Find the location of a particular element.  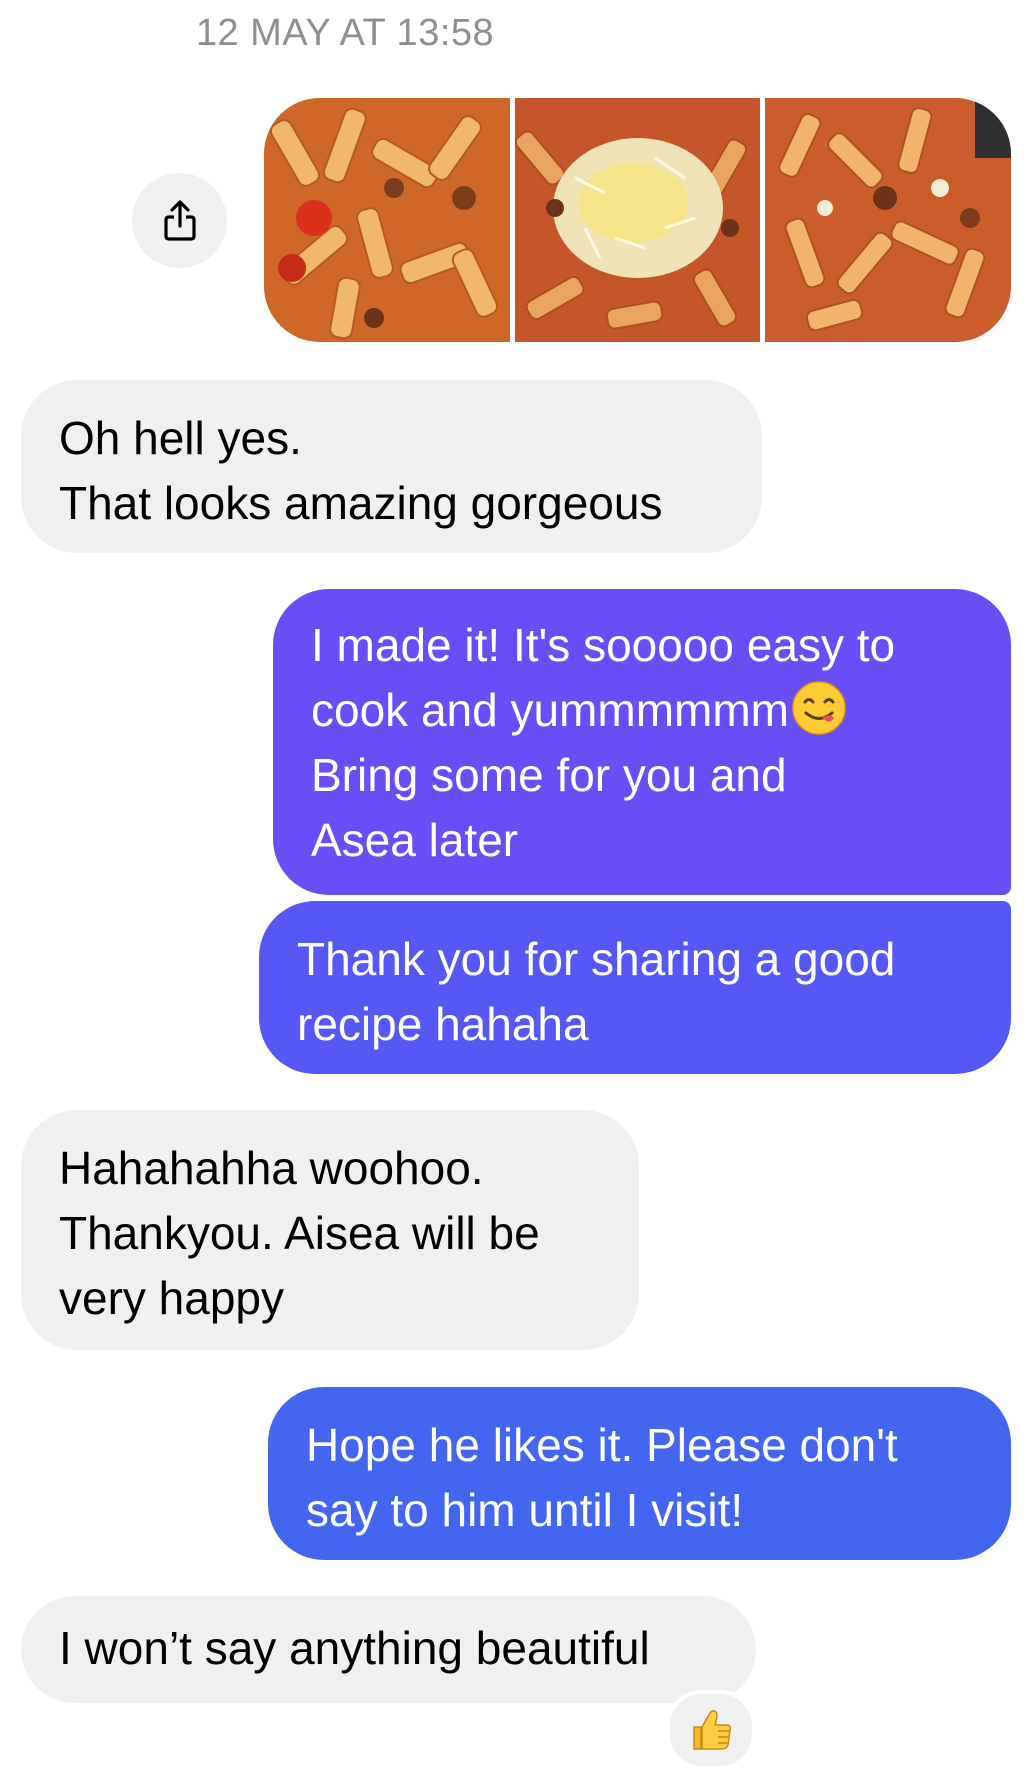

message-text-continued: Bring some for you and Asea later is located at coordinates (549, 807).